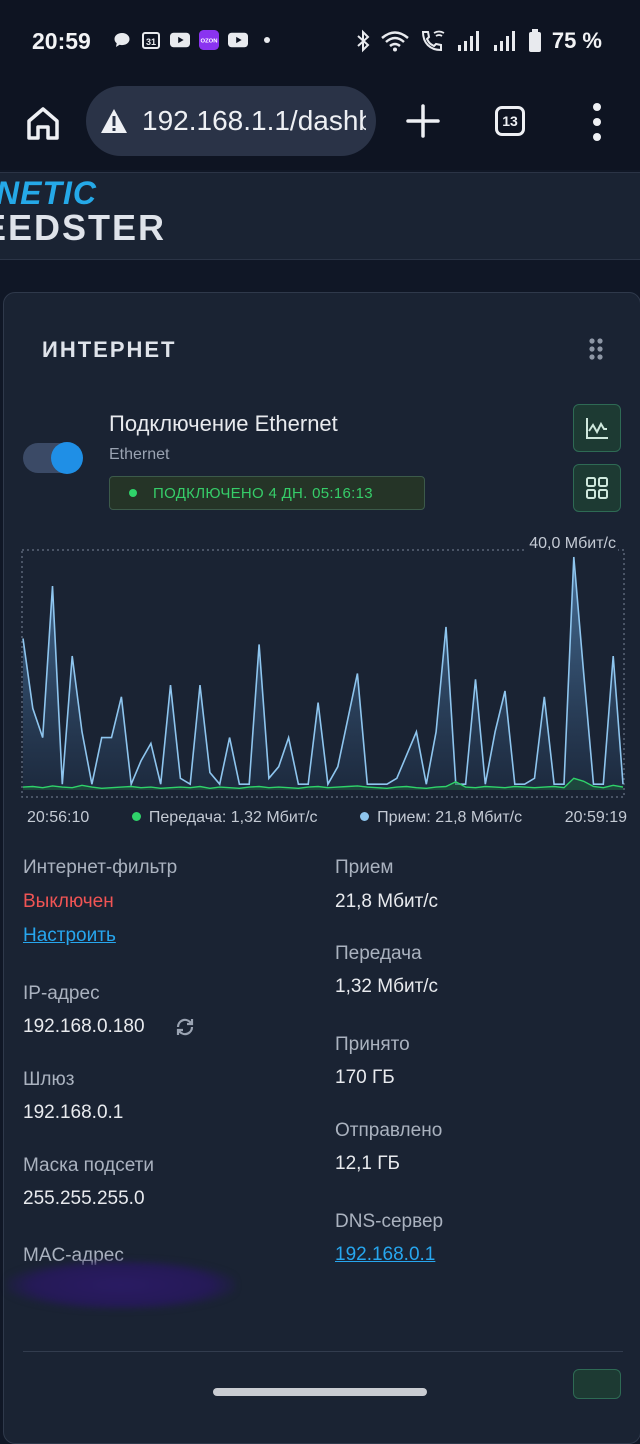  Describe the element at coordinates (67, 458) in the screenshot. I see `toggle-knob` at that location.